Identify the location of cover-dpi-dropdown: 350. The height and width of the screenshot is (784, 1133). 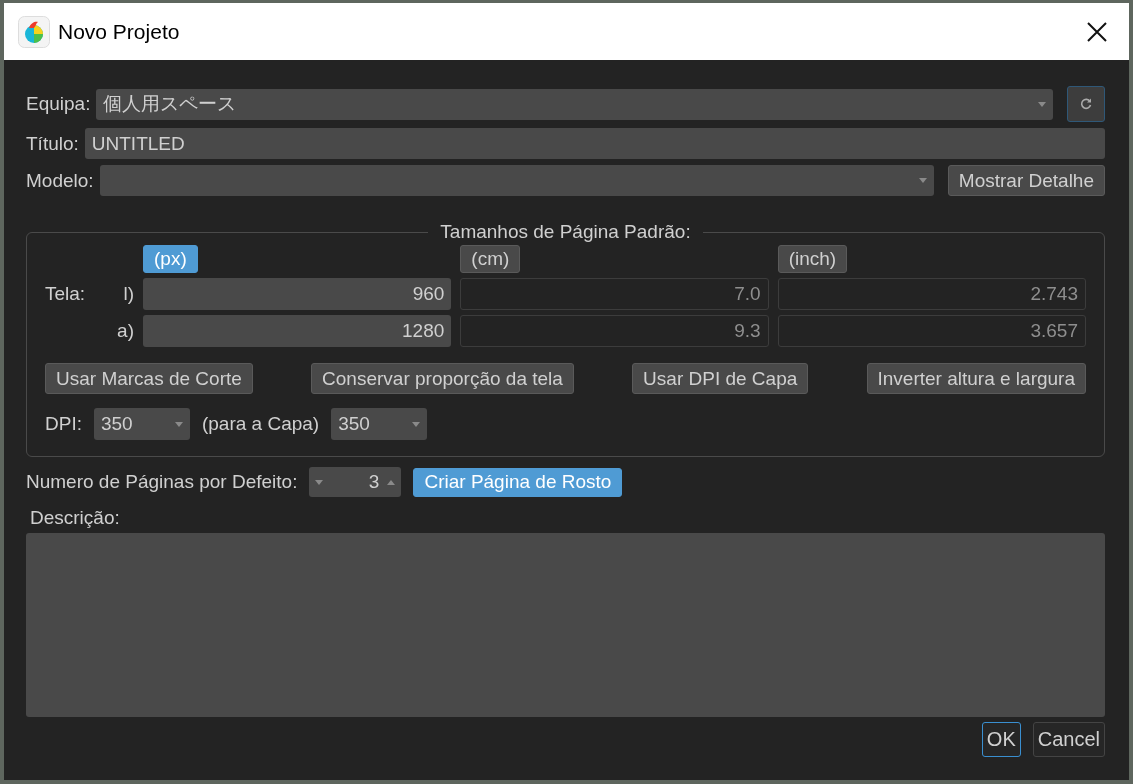
(379, 424).